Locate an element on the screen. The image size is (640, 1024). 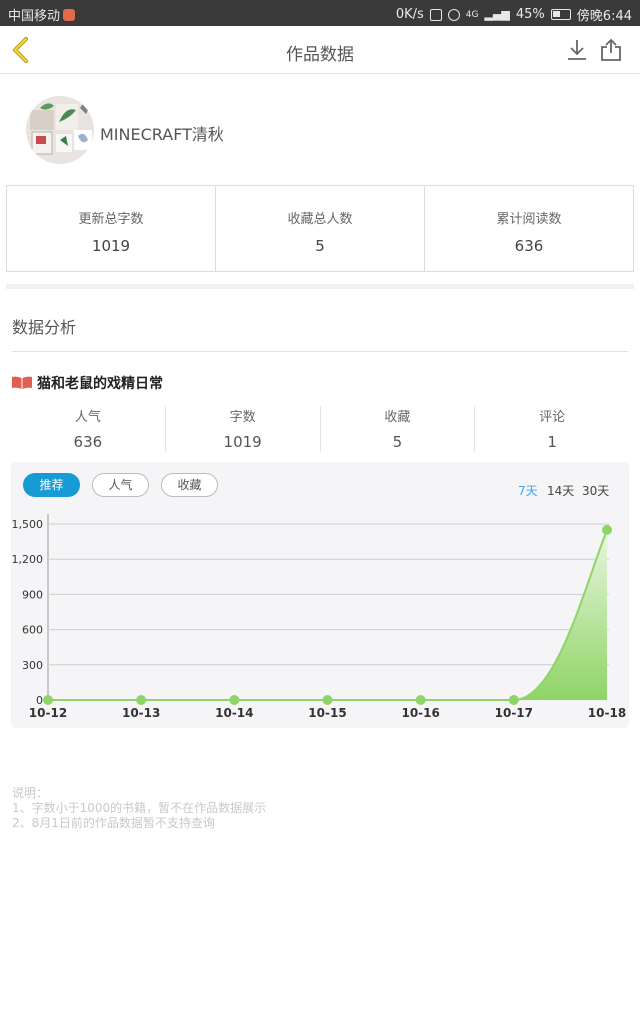
summary-label: 累计阅读数 is located at coordinates (529, 219).